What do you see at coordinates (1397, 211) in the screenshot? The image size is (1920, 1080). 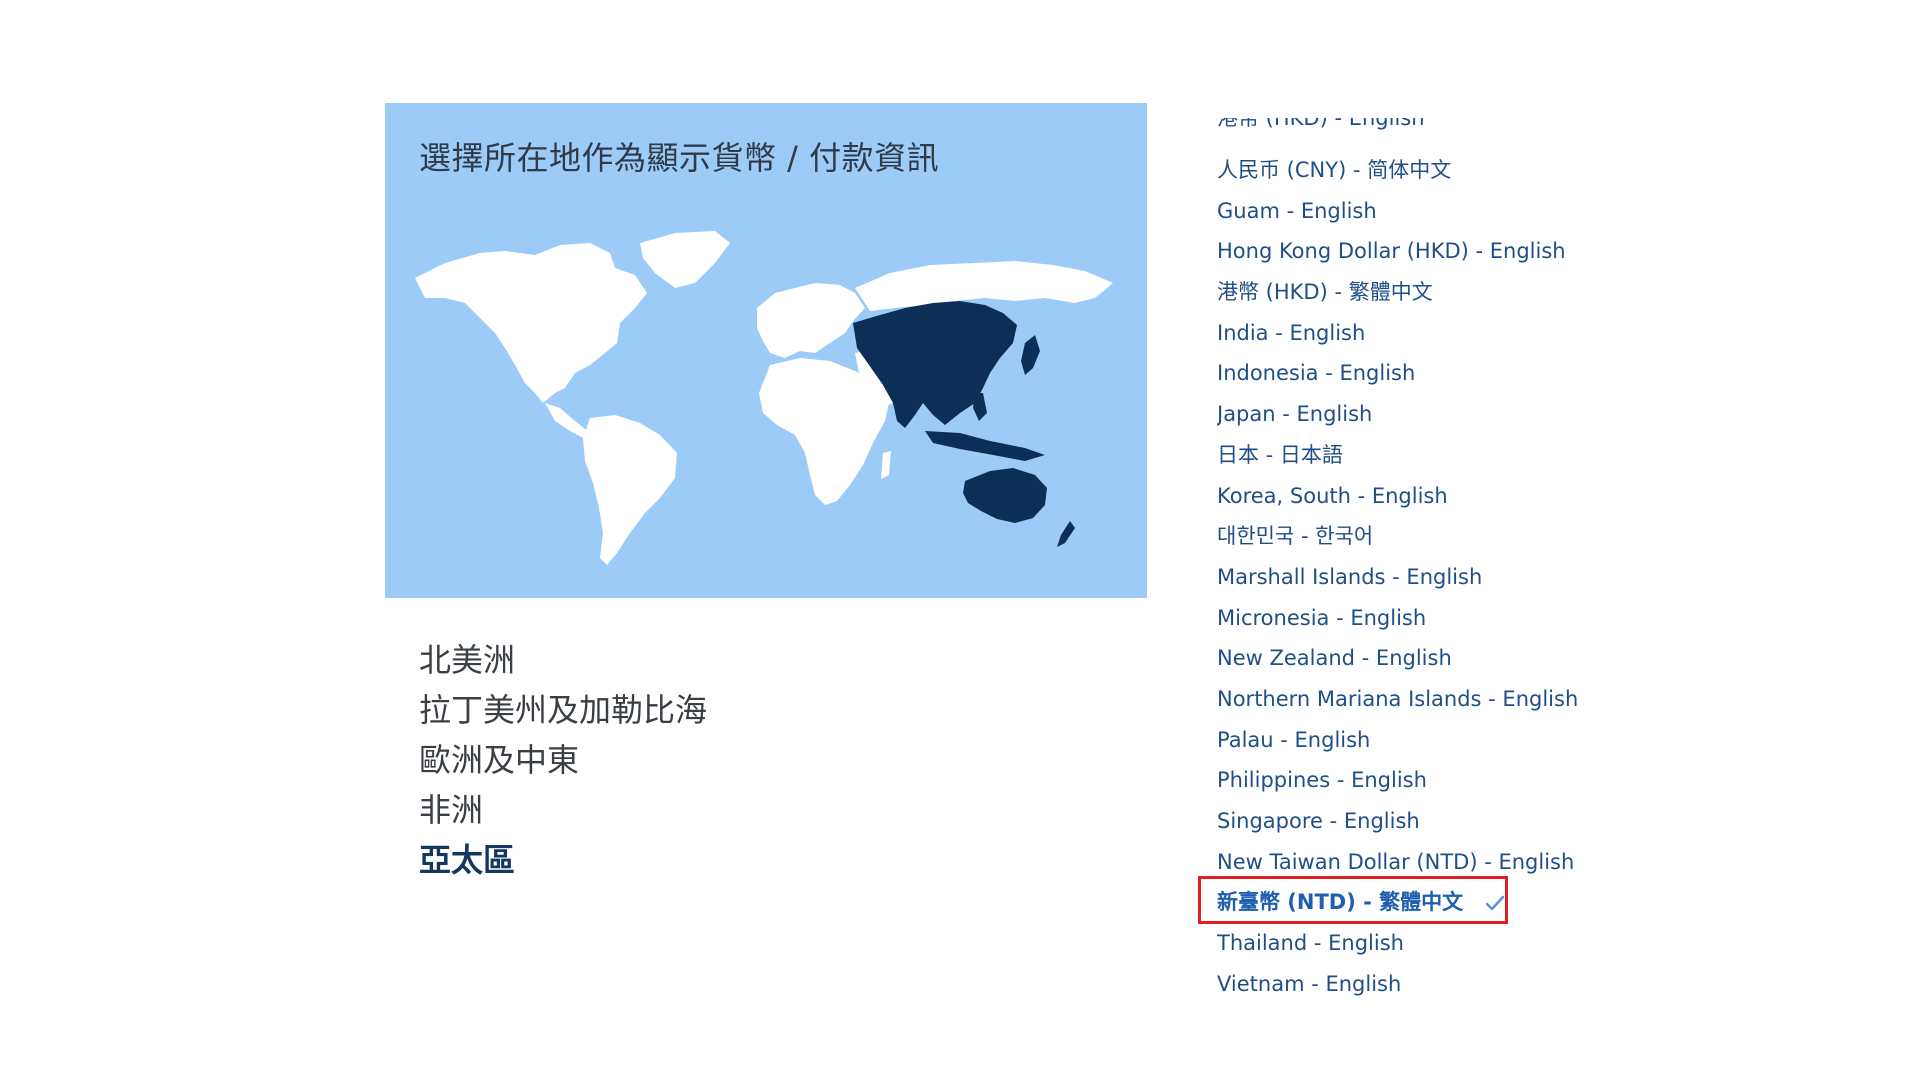 I see `locale-item-guam-en: Guam - English` at bounding box center [1397, 211].